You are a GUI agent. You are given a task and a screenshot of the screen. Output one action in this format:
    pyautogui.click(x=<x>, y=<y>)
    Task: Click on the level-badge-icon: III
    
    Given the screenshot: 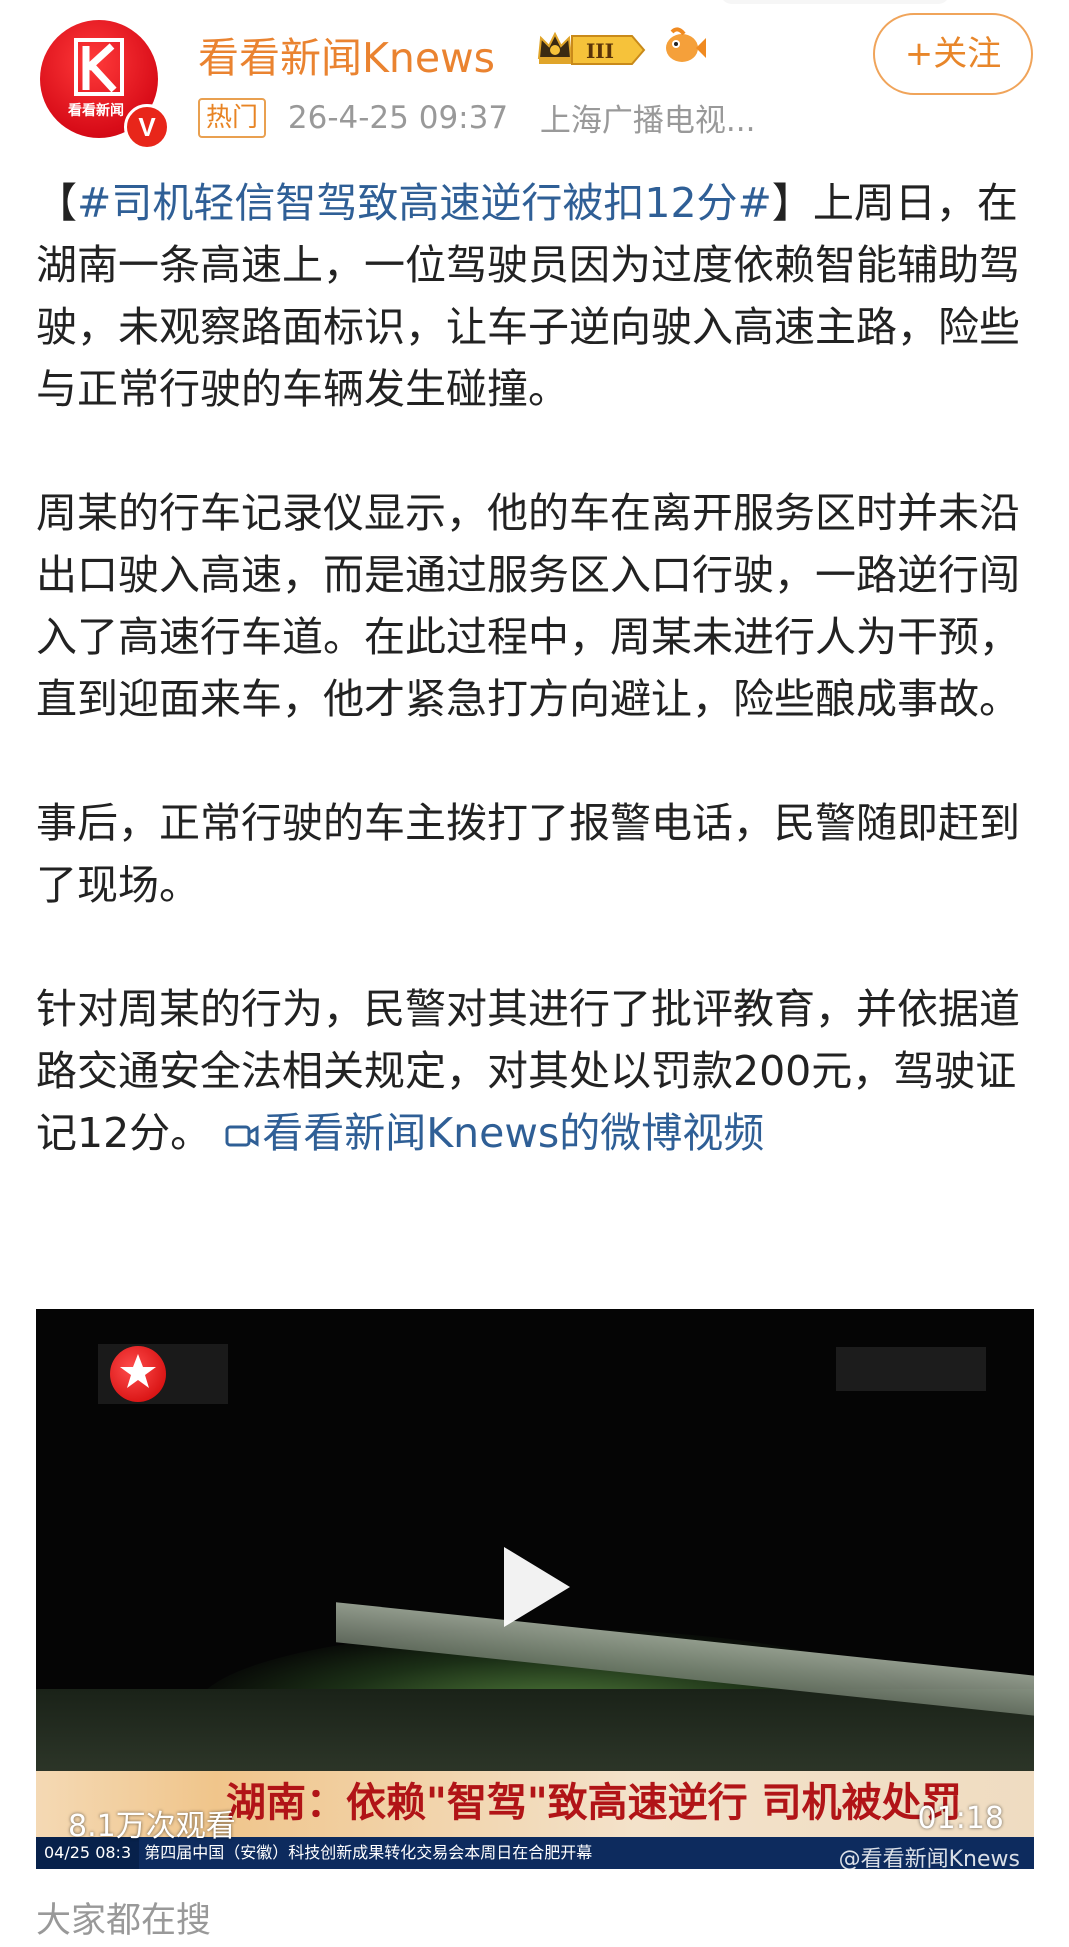 What is the action you would take?
    pyautogui.click(x=608, y=50)
    